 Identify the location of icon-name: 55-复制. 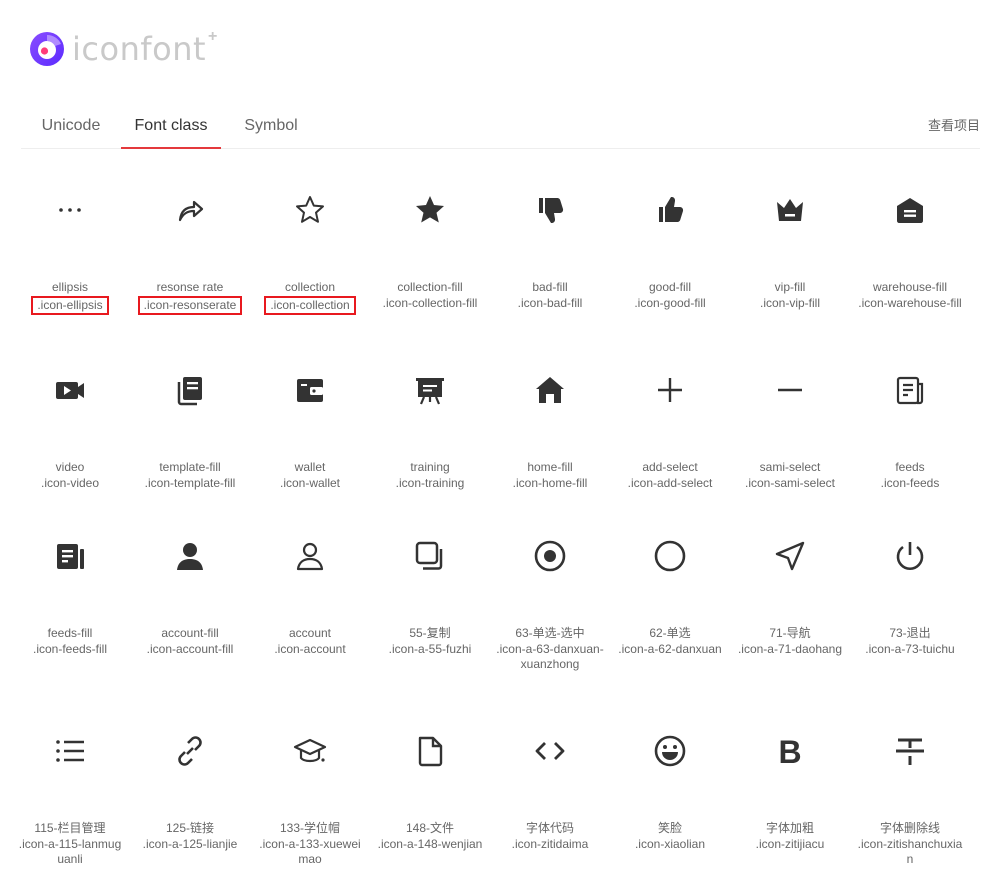
(430, 633).